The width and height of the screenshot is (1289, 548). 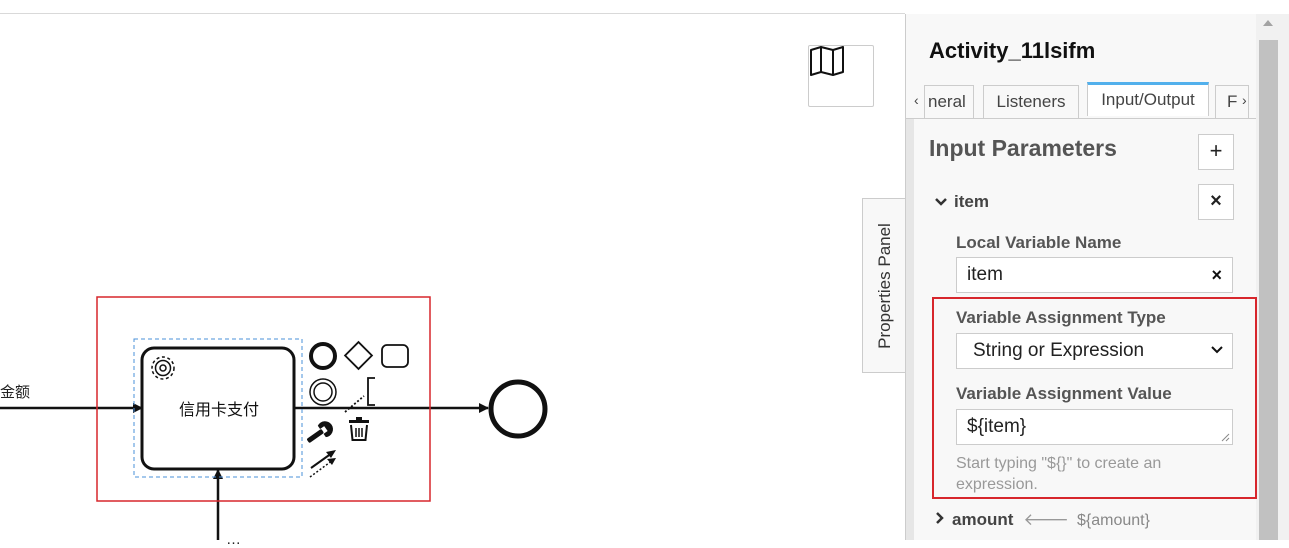 I want to click on input-parameter-item-name: item, so click(x=971, y=201).